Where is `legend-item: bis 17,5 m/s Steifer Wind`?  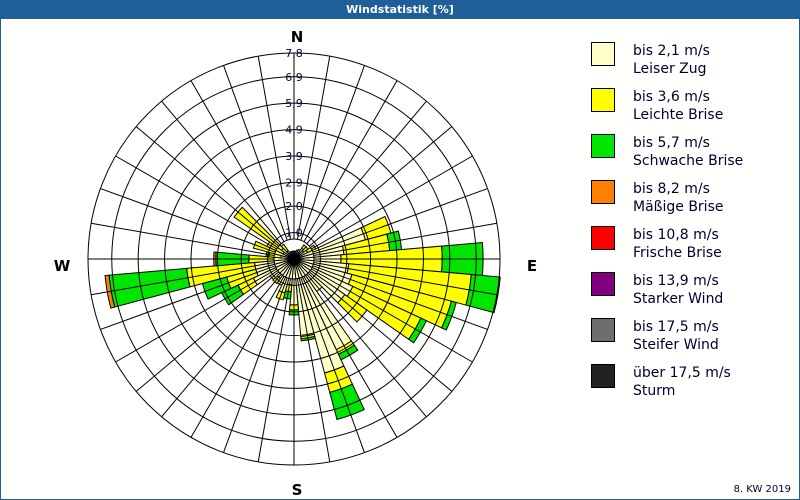
legend-item: bis 17,5 m/s Steifer Wind is located at coordinates (655, 335).